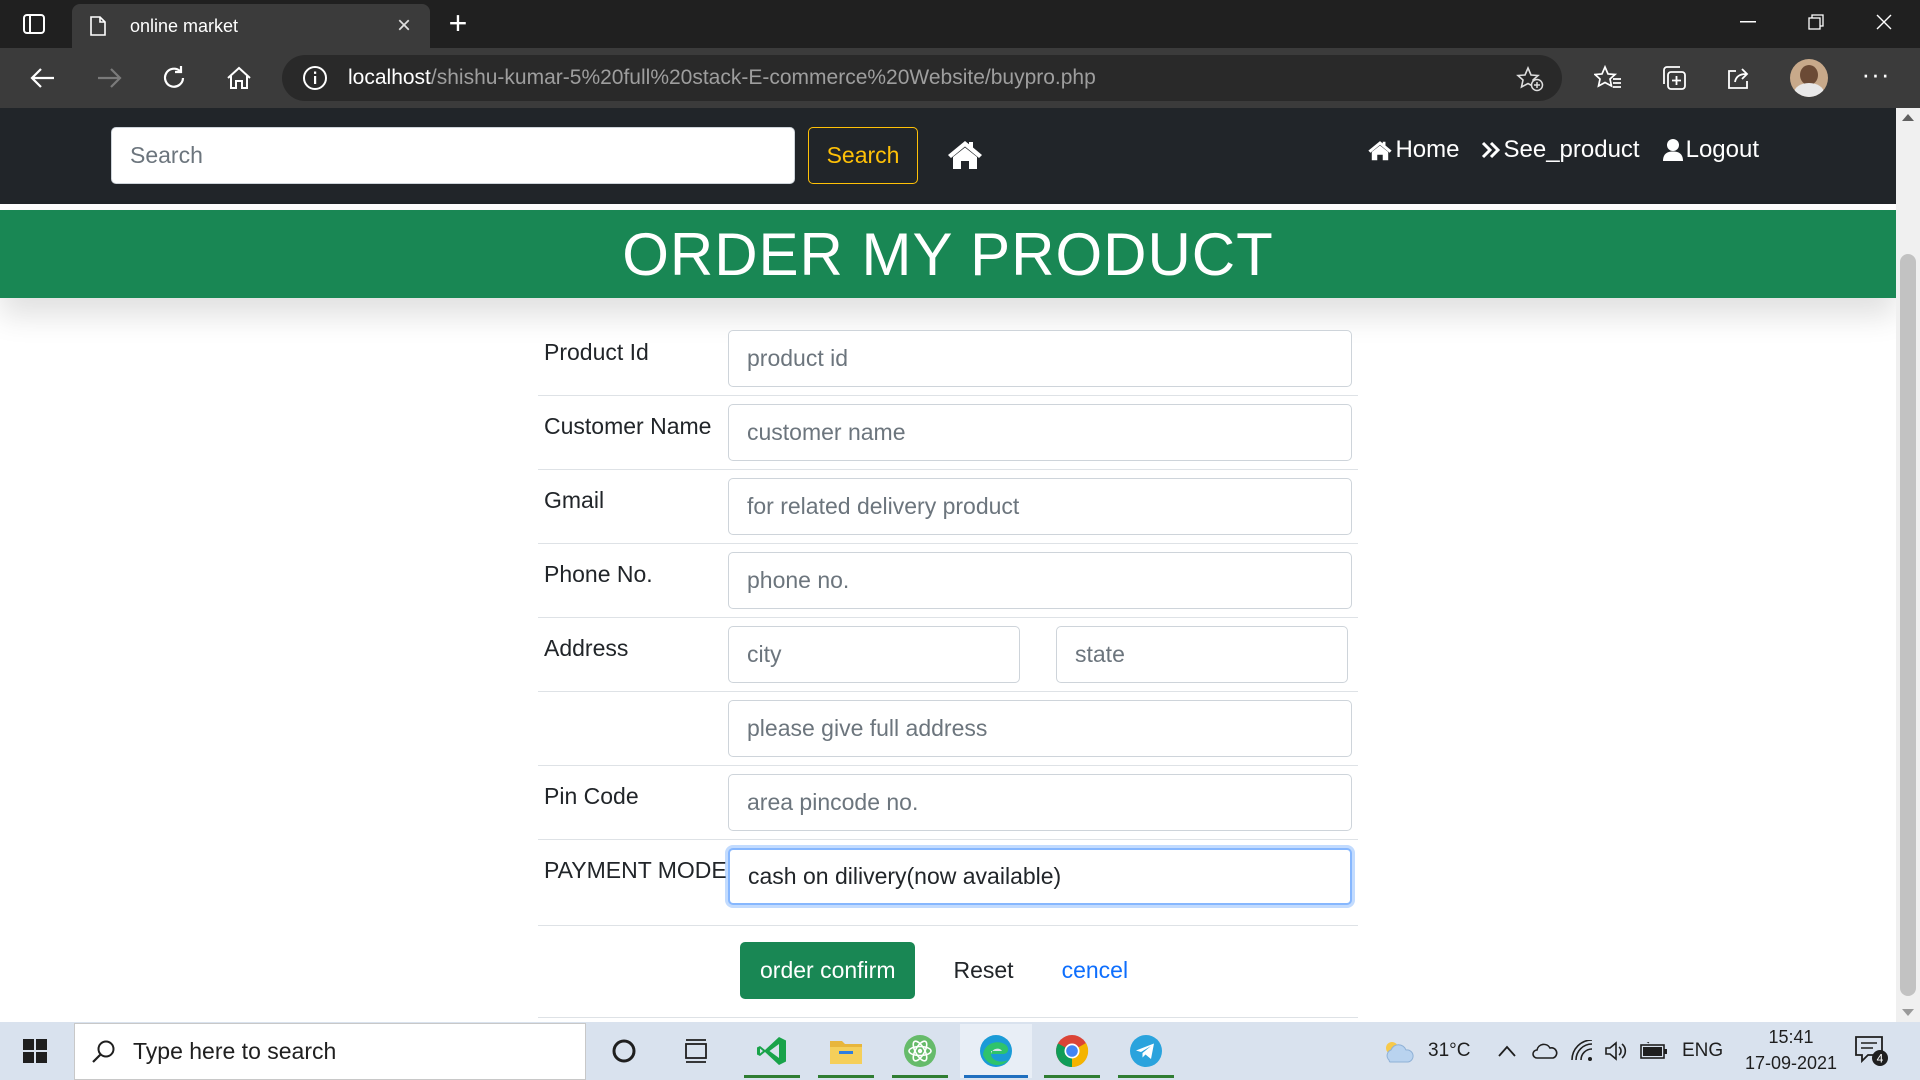  I want to click on task-view-icon, so click(696, 1051).